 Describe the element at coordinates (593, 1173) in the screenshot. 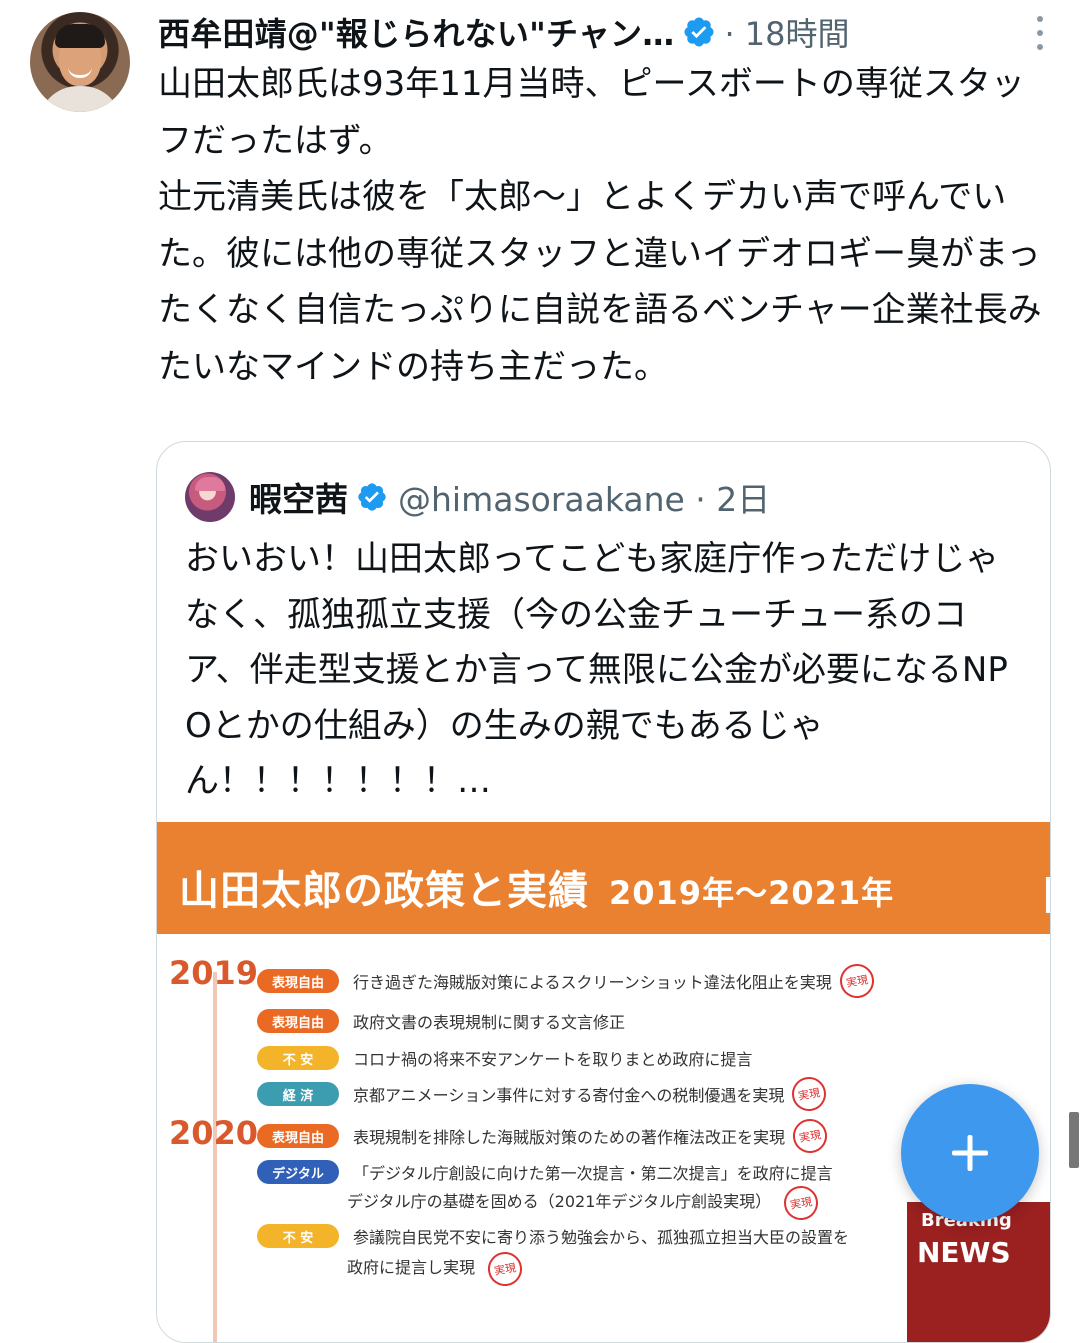

I see `policy-text: 「デジタル庁創設に向けた第一次提言・第二次提言」を政府に提言` at that location.